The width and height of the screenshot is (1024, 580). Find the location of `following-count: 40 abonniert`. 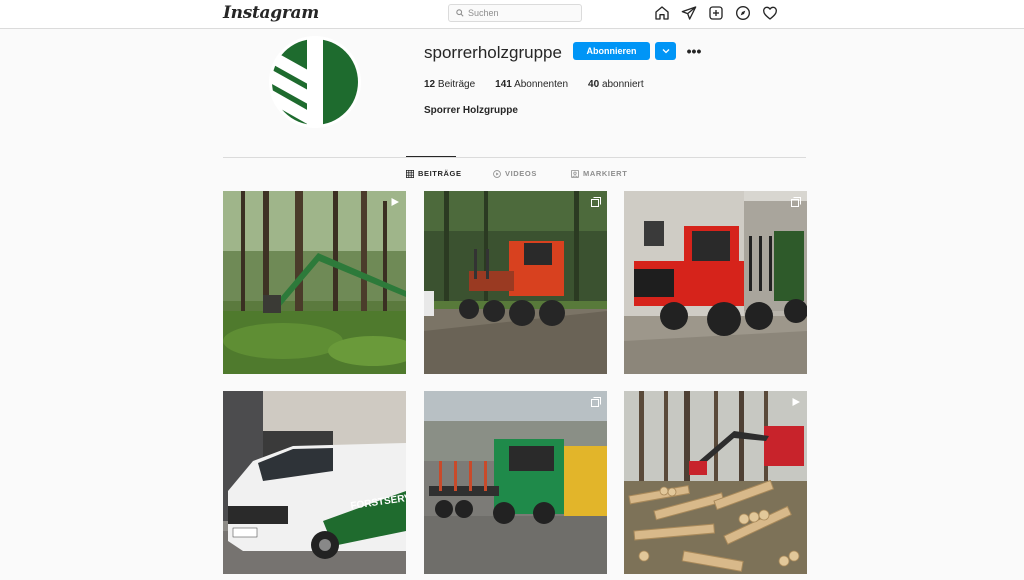

following-count: 40 abonniert is located at coordinates (616, 84).